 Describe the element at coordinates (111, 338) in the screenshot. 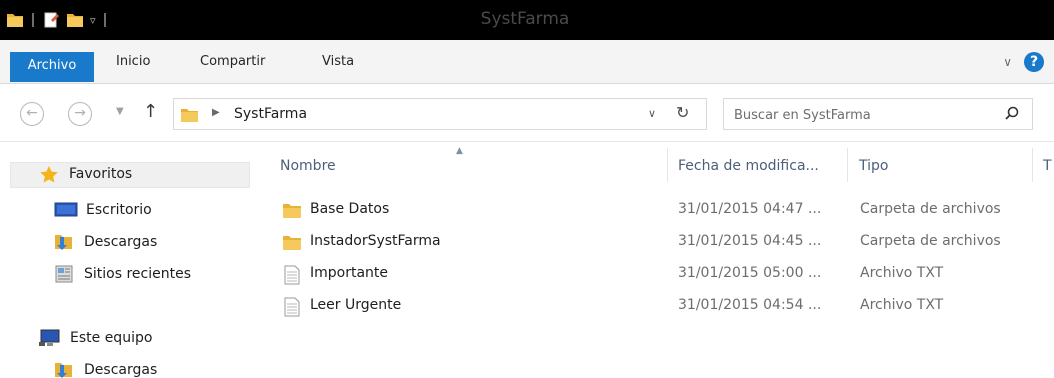

I see `sidebar-item-label: Este equipo` at that location.